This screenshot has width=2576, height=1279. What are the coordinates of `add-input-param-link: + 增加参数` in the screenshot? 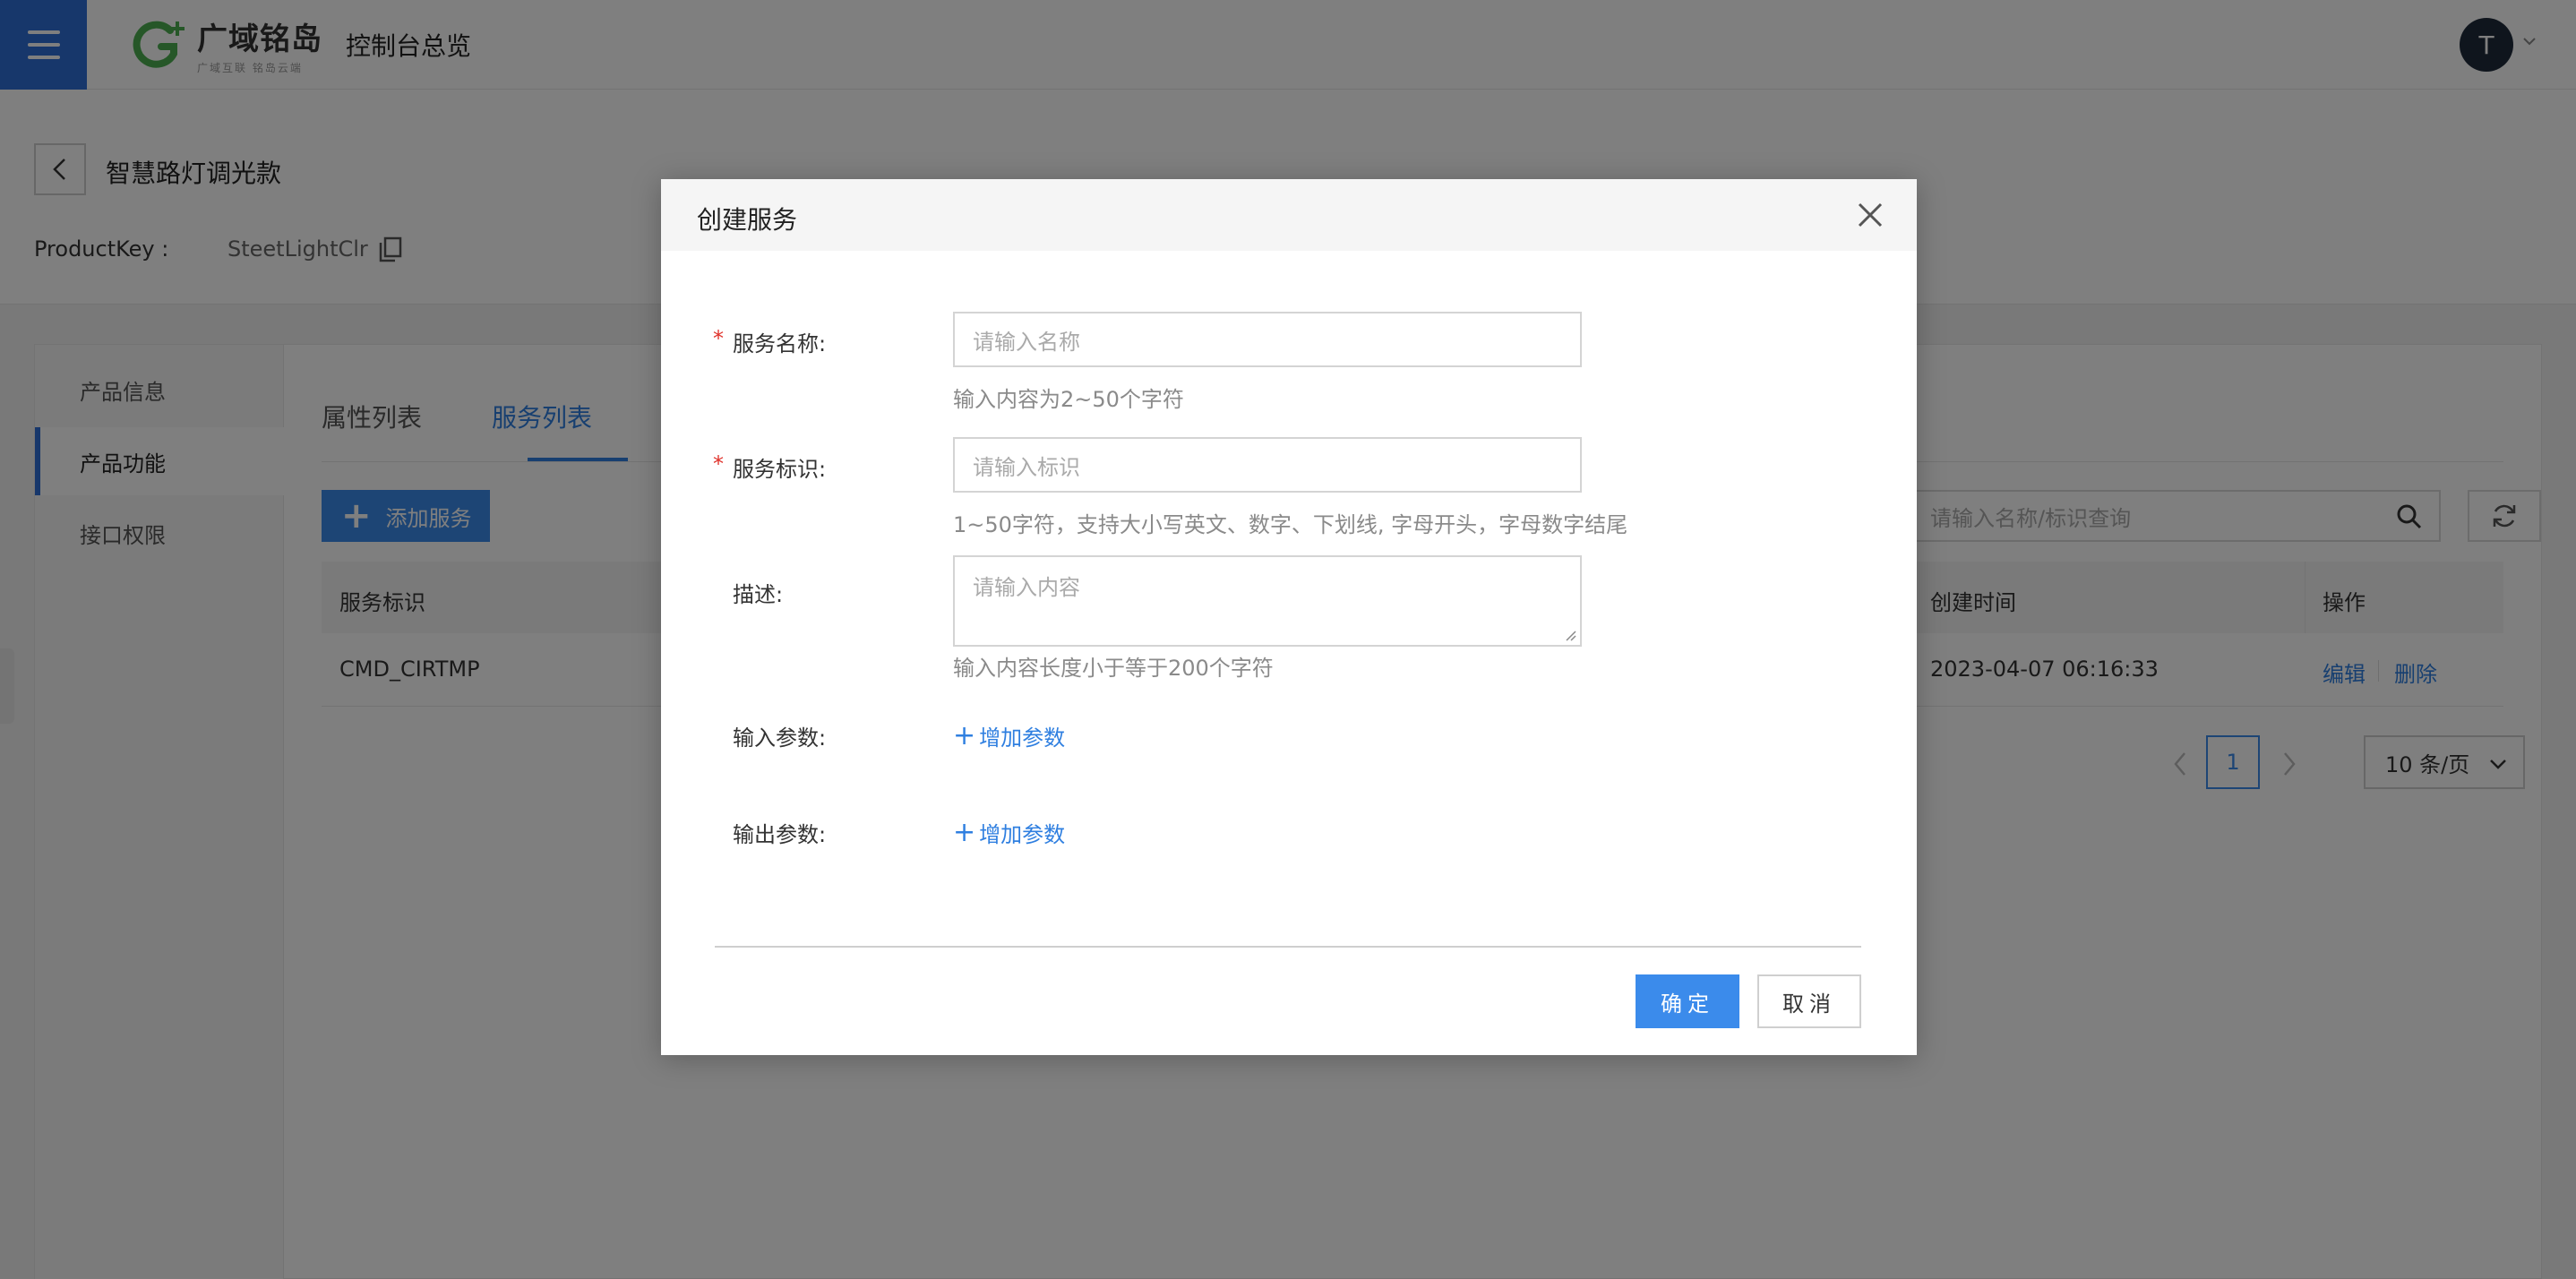 It's located at (1009, 735).